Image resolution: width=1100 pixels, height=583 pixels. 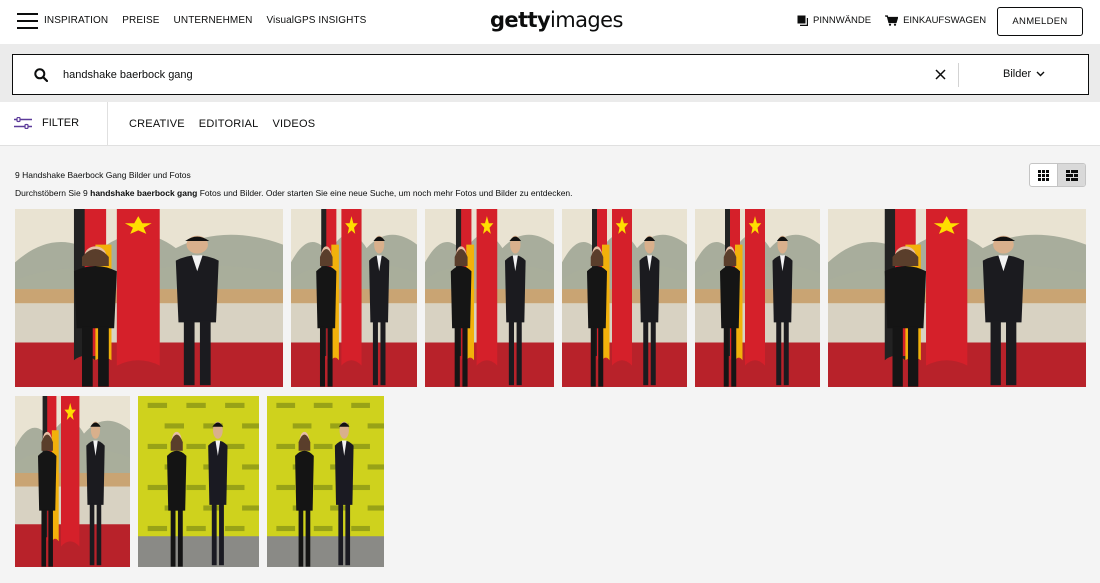 I want to click on filter-sliders-icon, so click(x=23, y=123).